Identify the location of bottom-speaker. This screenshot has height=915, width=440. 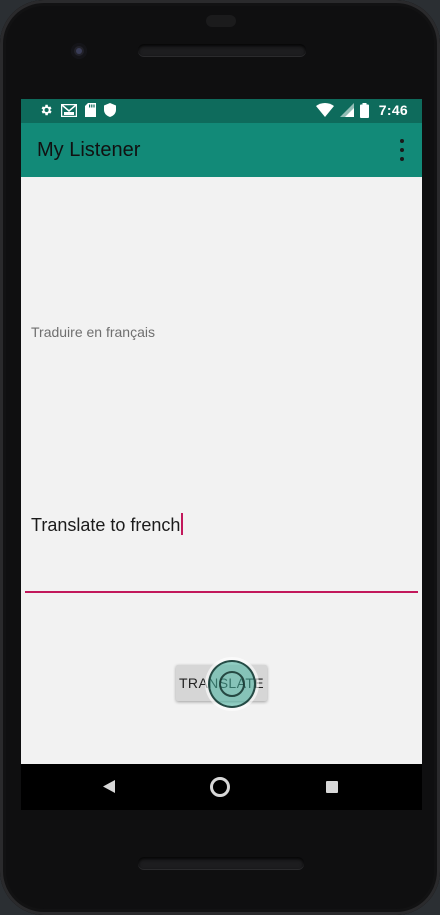
(221, 863).